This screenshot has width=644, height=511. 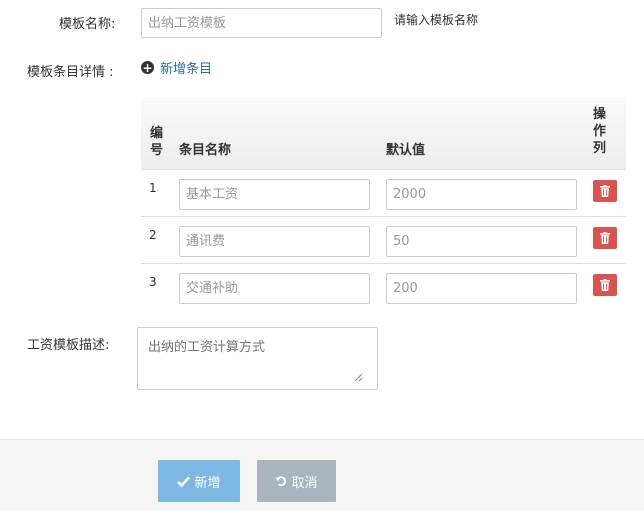 What do you see at coordinates (304, 483) in the screenshot?
I see `cancel-label: 取消` at bounding box center [304, 483].